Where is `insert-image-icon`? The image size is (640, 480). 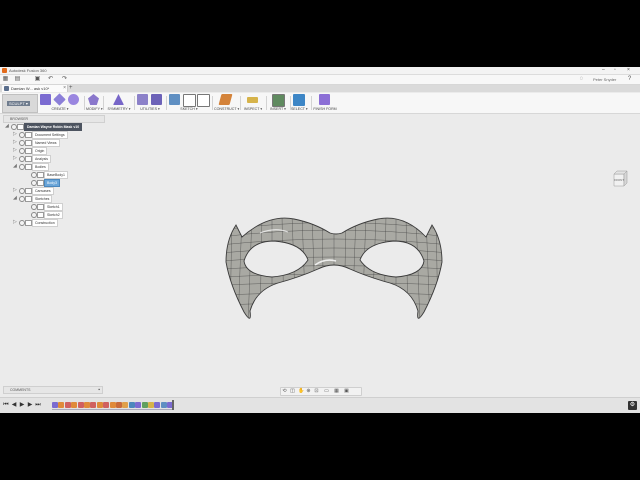 insert-image-icon is located at coordinates (278, 100).